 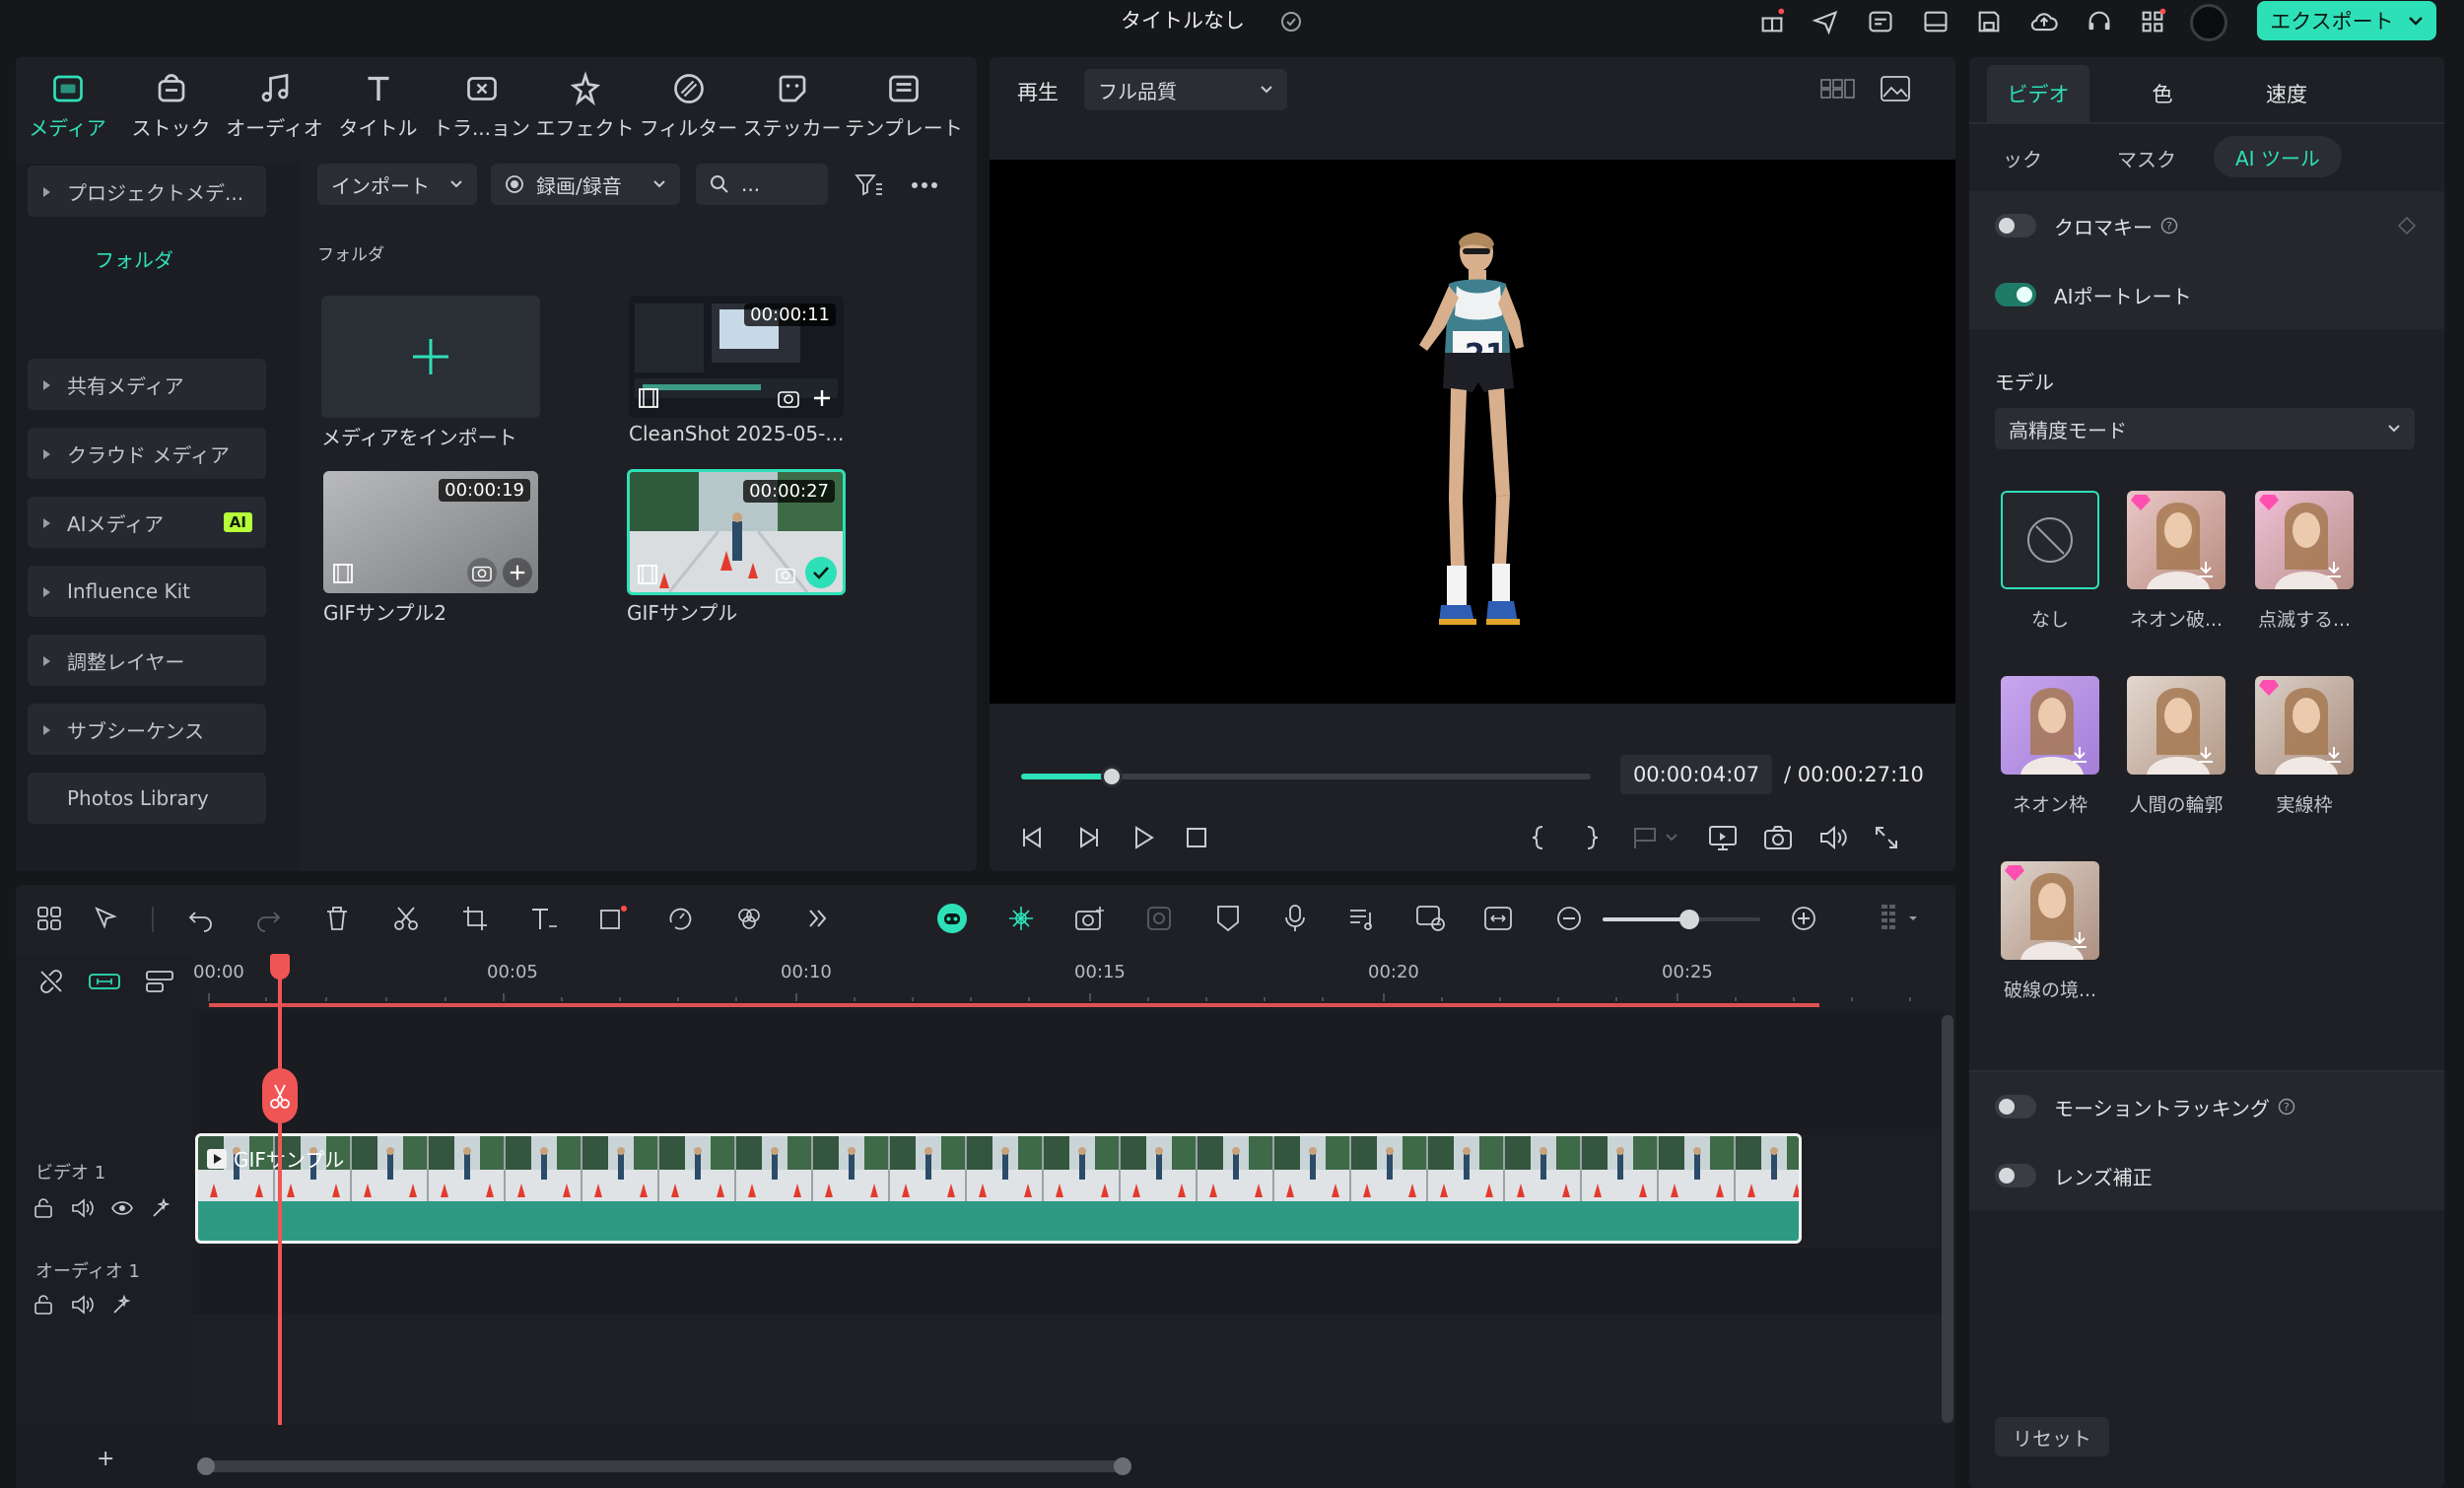 I want to click on shape-tool-icon, so click(x=613, y=919).